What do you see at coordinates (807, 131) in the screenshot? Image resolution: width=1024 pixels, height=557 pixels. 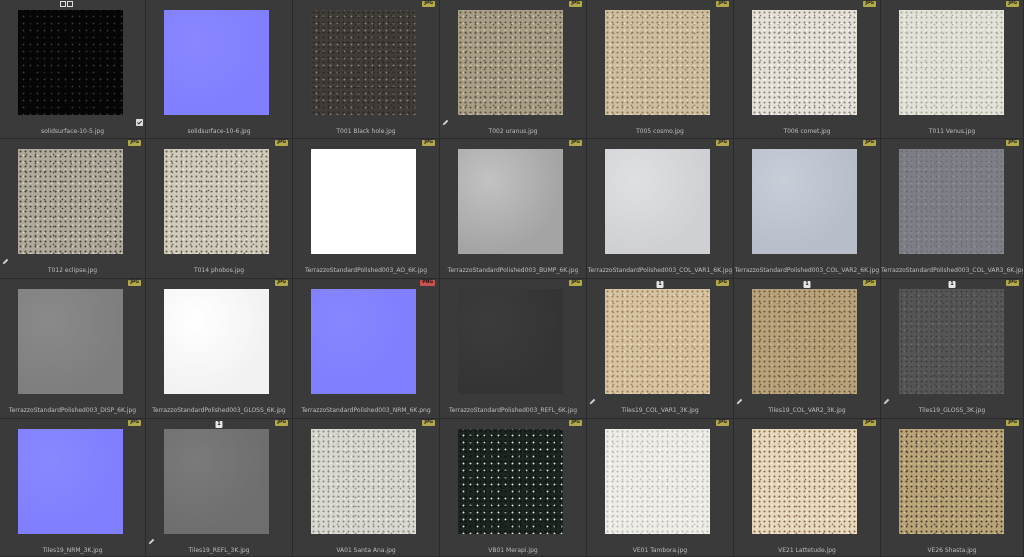 I see `file-name-label: T006 comet.jpg` at bounding box center [807, 131].